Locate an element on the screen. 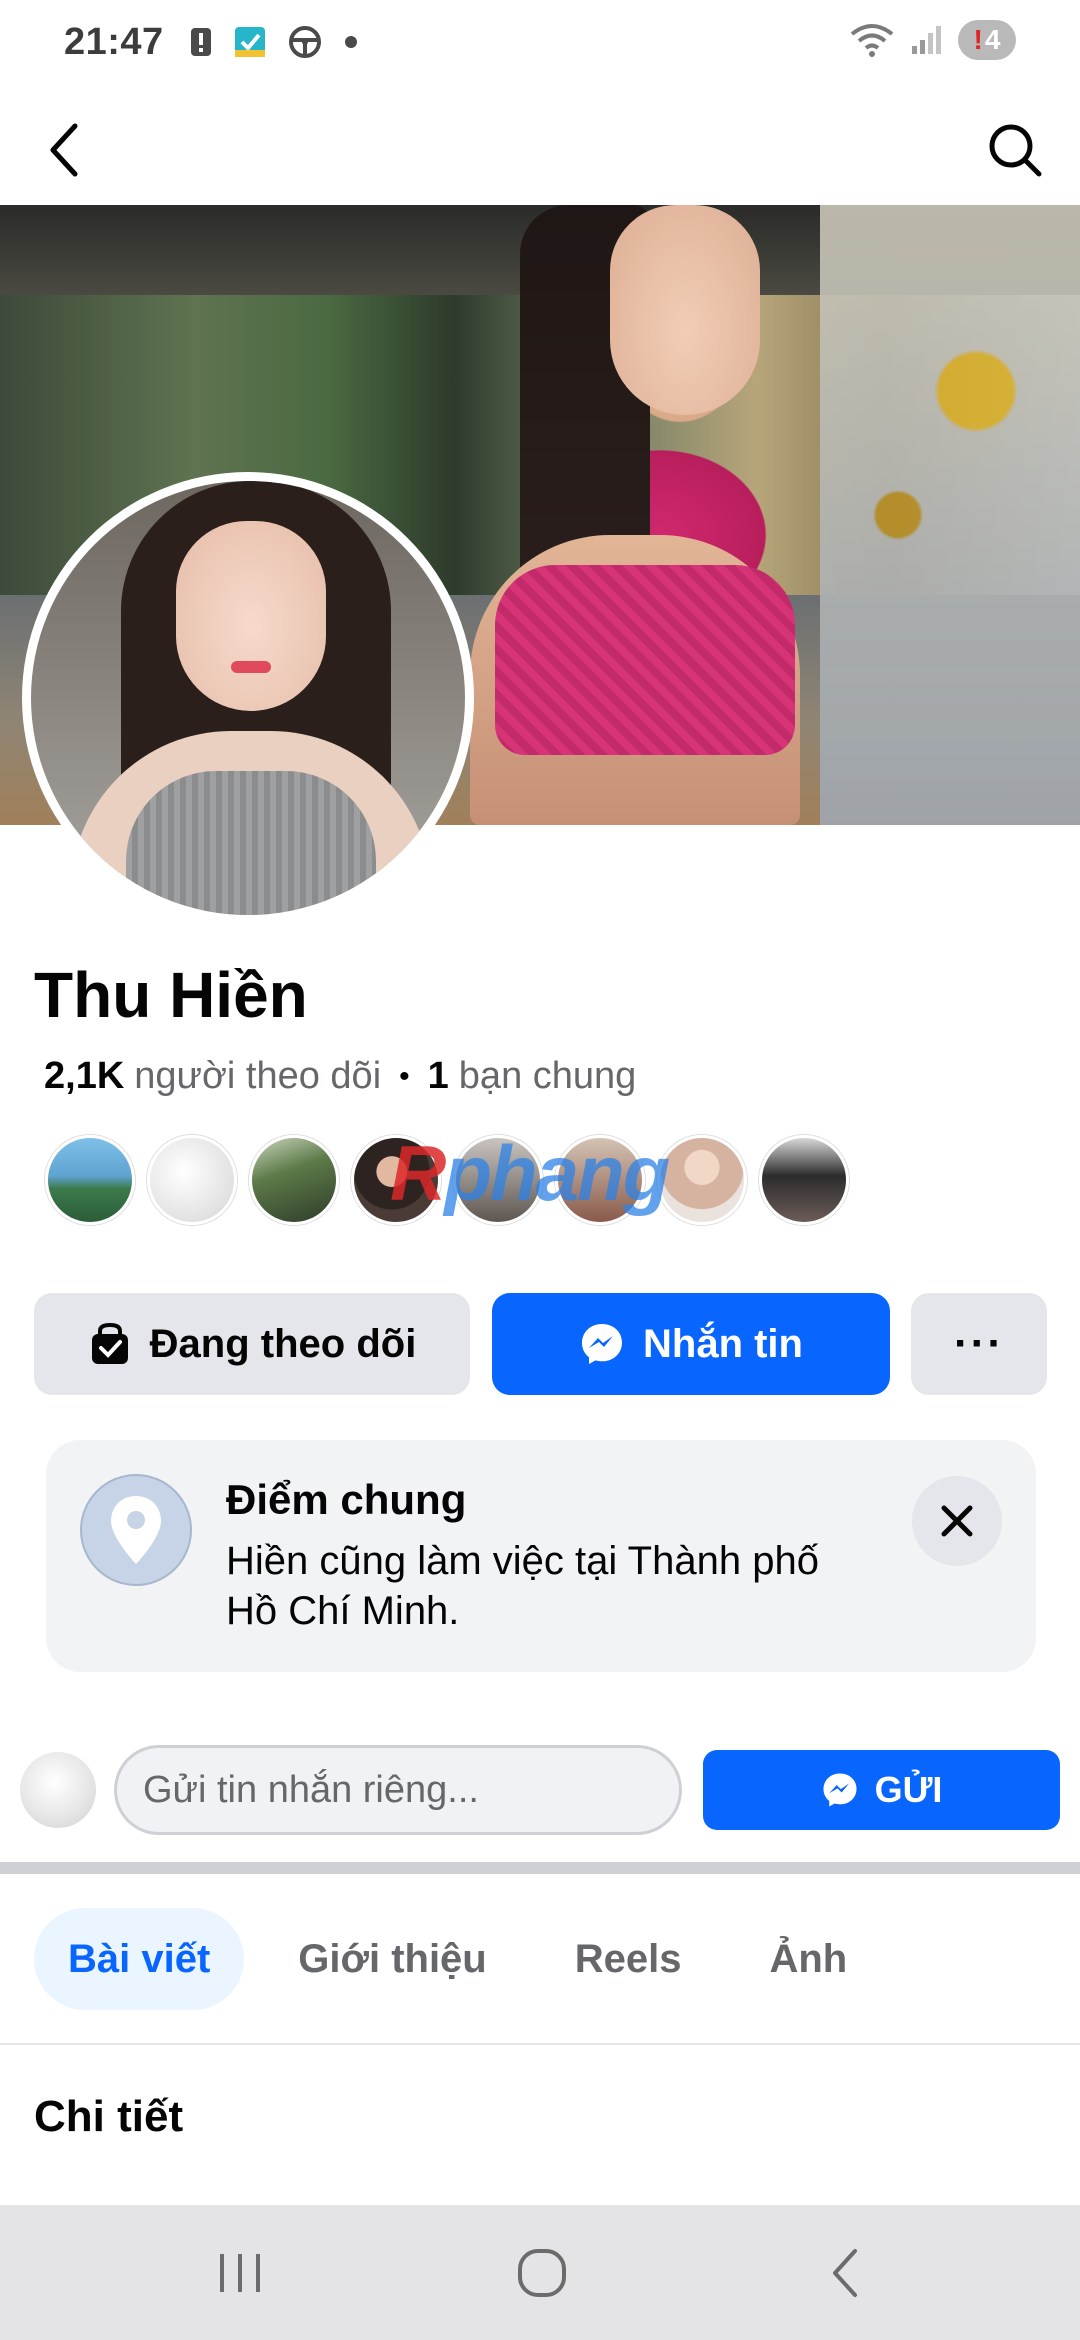  search-icon is located at coordinates (1015, 150).